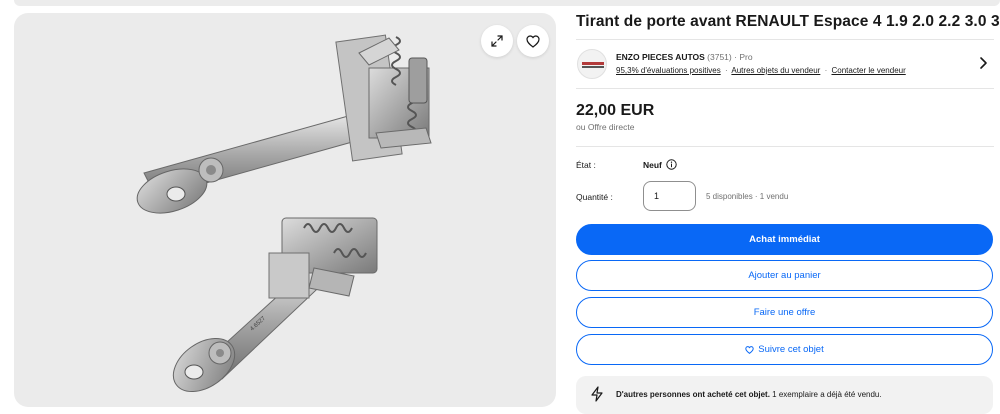 The height and width of the screenshot is (414, 1000). Describe the element at coordinates (284, 124) in the screenshot. I see `door-check-upper` at that location.